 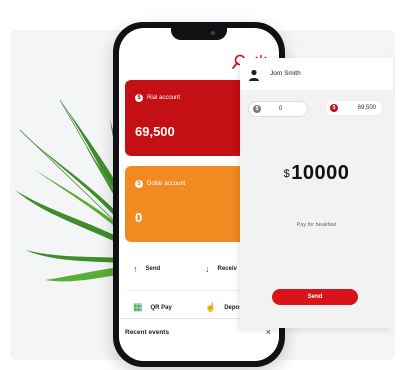 I want to click on card-amount: 69,500, so click(x=155, y=131).